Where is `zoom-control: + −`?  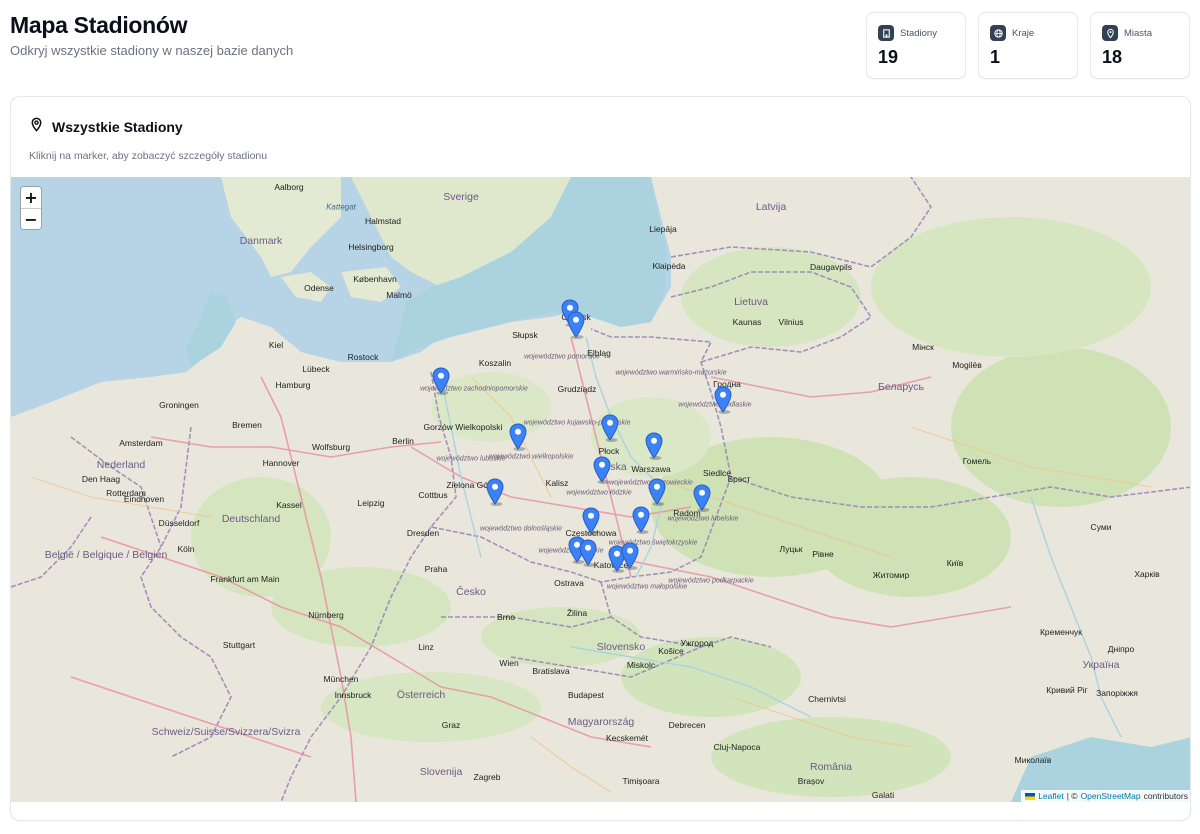 zoom-control: + − is located at coordinates (31, 208).